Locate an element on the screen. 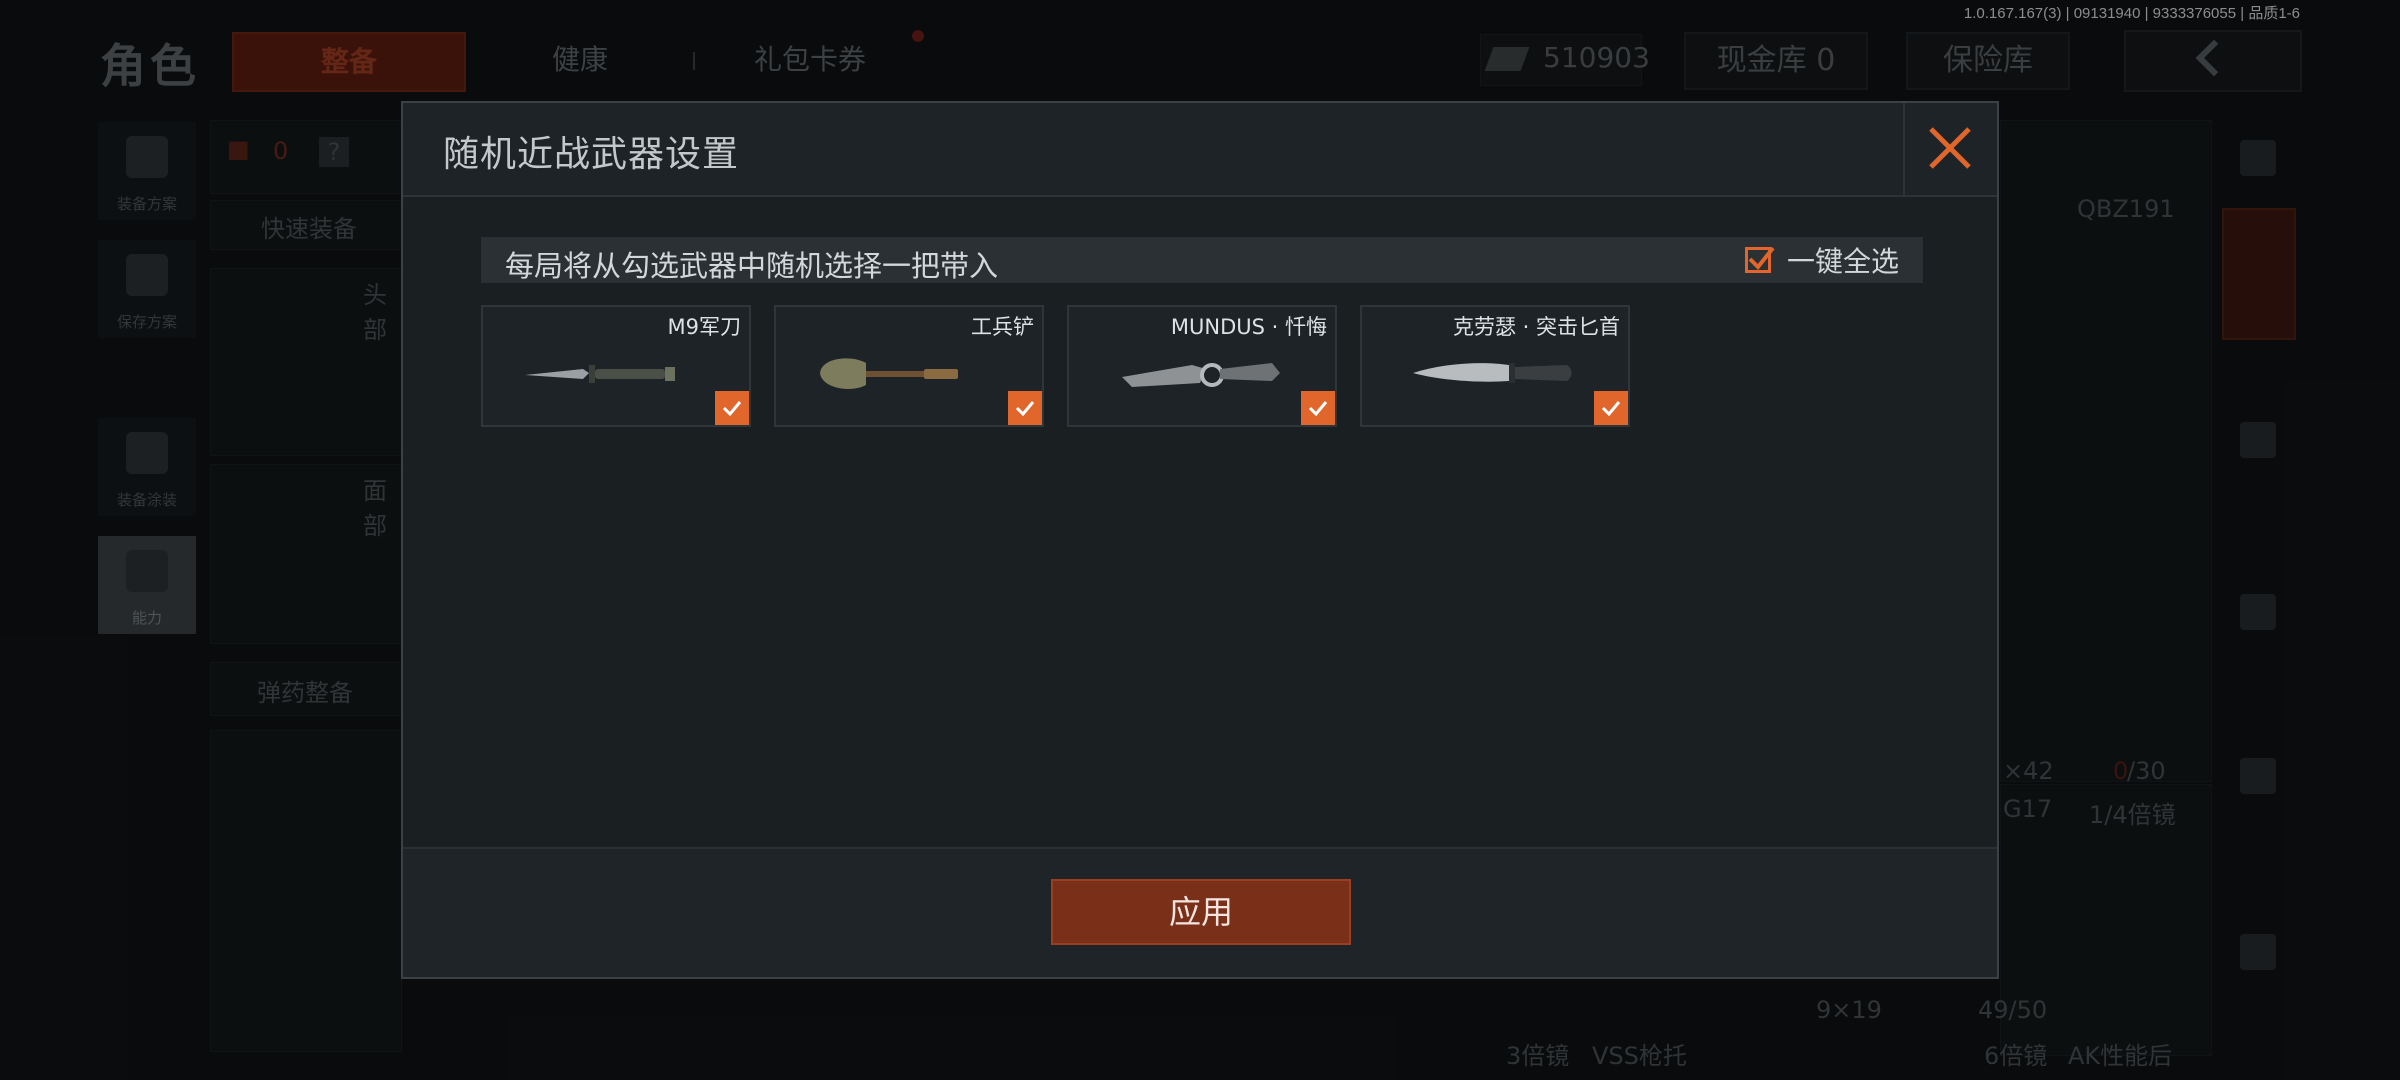 This screenshot has height=1080, width=2400. dialog-header: 随机近战武器设置 is located at coordinates (1200, 150).